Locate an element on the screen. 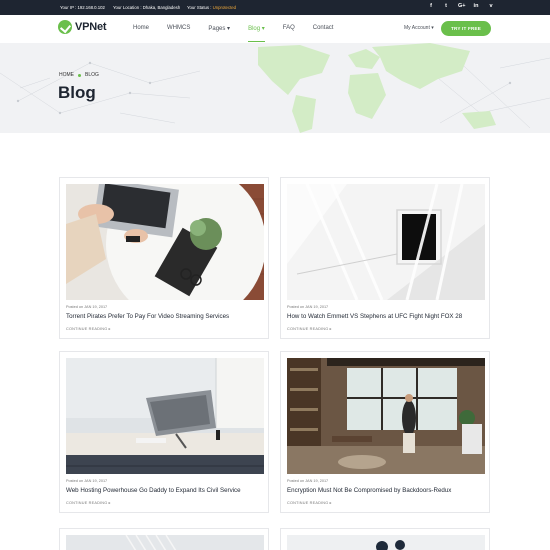  linkedin-icon: in is located at coordinates (476, 6).